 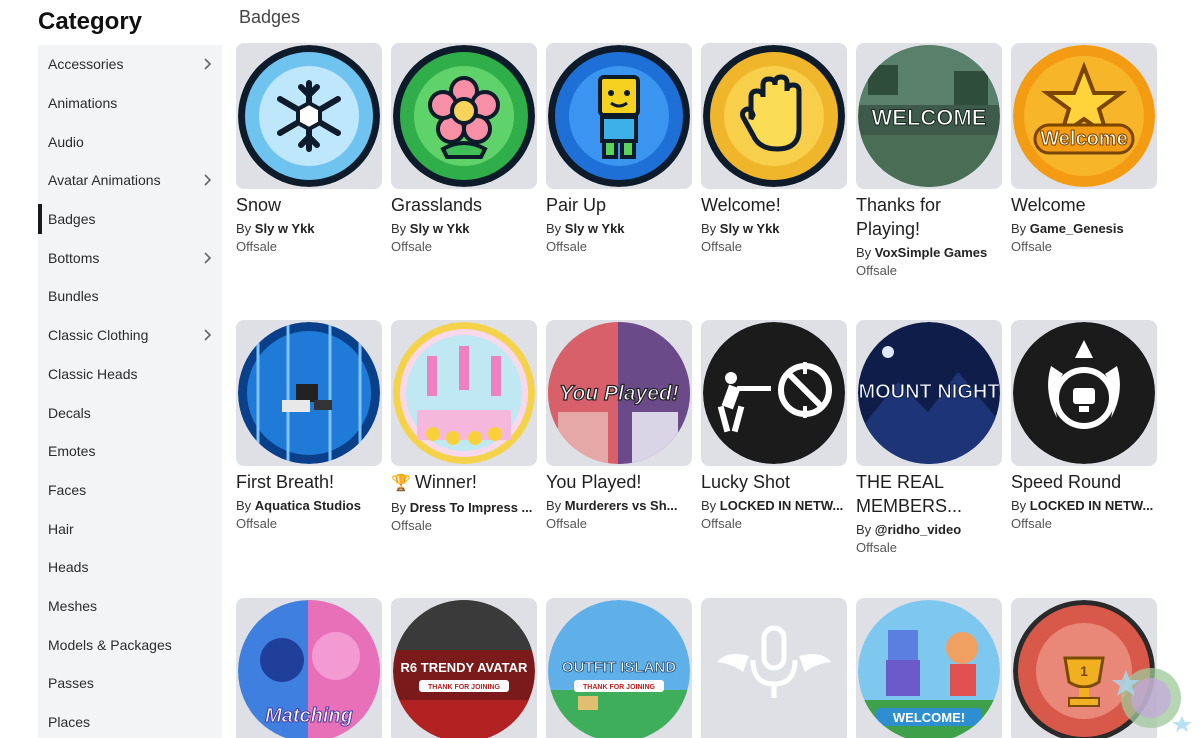 I want to click on sidebar-item-accessories: Accessories, so click(x=130, y=64).